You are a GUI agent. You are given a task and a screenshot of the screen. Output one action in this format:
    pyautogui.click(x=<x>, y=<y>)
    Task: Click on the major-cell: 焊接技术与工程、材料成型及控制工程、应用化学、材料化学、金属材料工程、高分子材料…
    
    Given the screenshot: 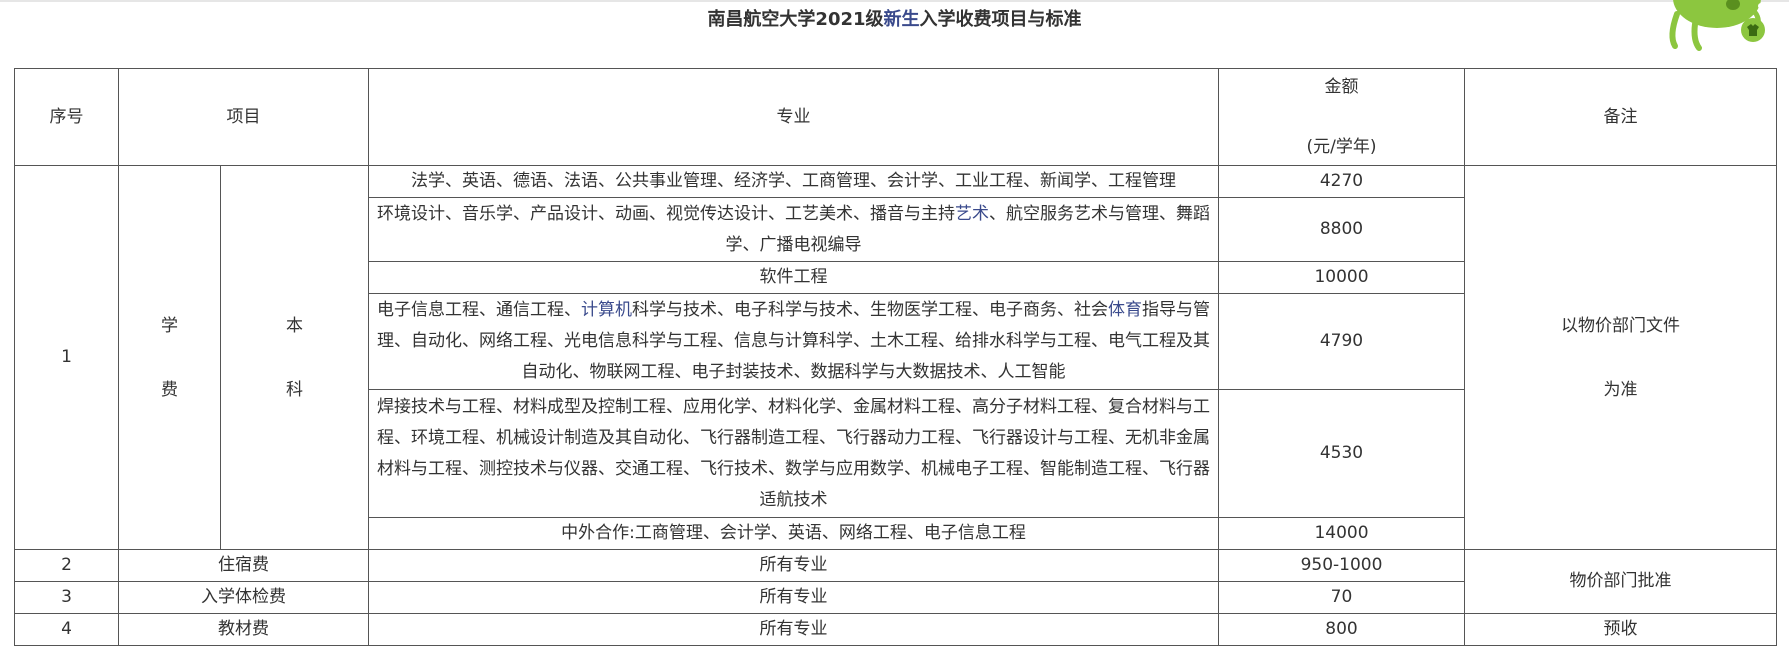 What is the action you would take?
    pyautogui.click(x=793, y=453)
    